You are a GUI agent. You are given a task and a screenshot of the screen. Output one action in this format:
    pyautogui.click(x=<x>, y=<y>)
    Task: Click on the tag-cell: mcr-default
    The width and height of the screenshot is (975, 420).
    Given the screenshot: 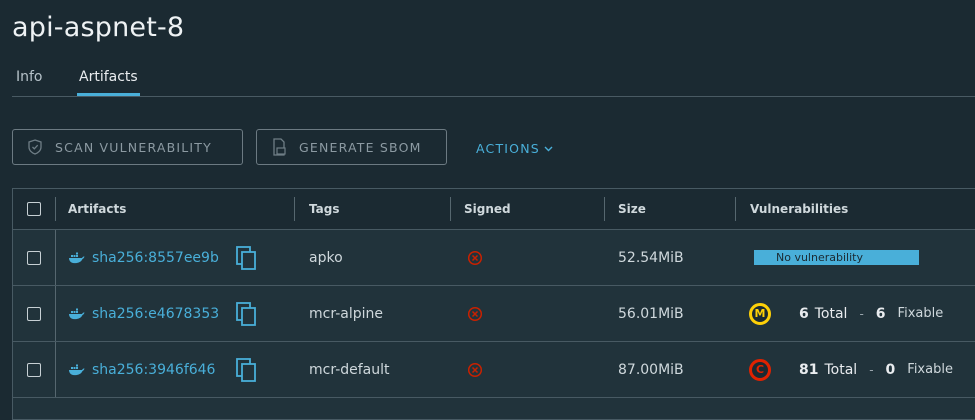 What is the action you would take?
    pyautogui.click(x=349, y=369)
    